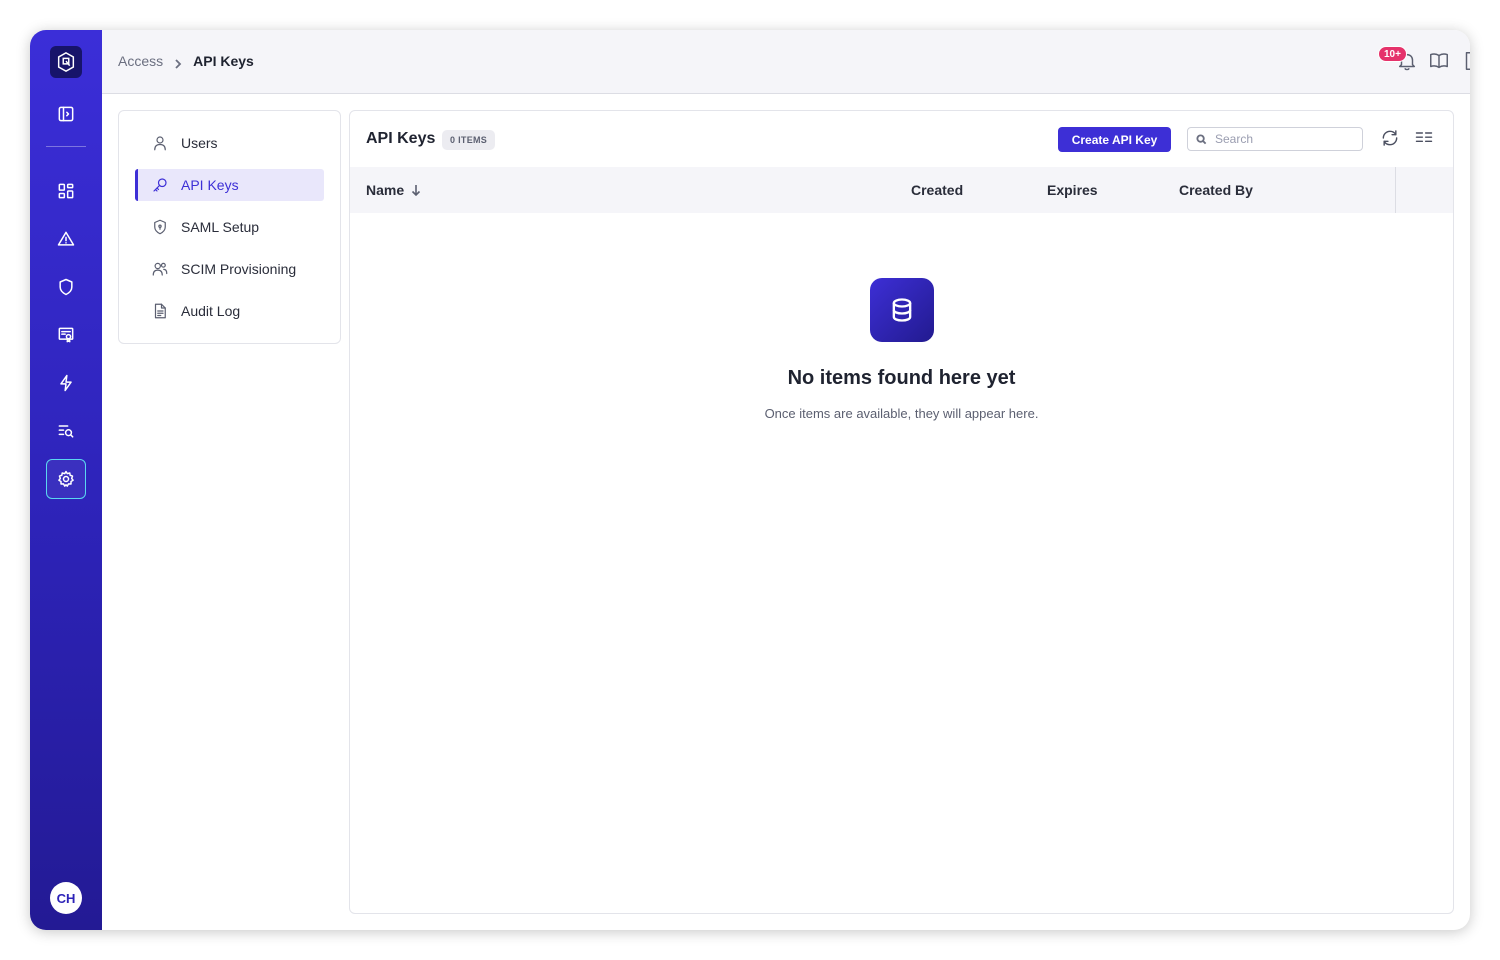 The width and height of the screenshot is (1500, 960). Describe the element at coordinates (223, 61) in the screenshot. I see `breadcrumb-current: API Keys` at that location.